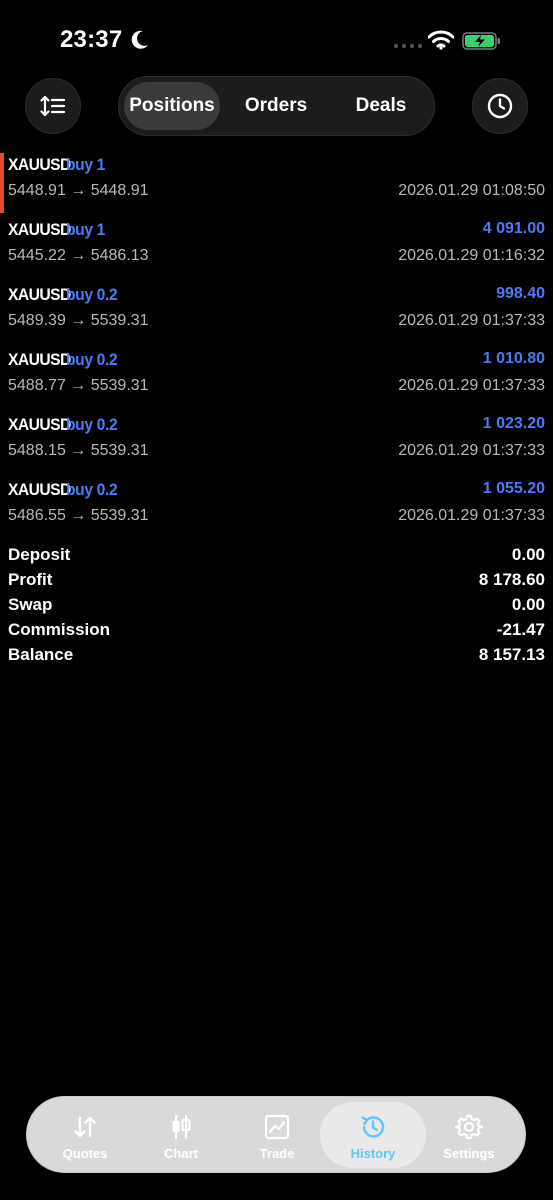 The image size is (553, 1200). What do you see at coordinates (30, 604) in the screenshot?
I see `summary-label: Swap` at bounding box center [30, 604].